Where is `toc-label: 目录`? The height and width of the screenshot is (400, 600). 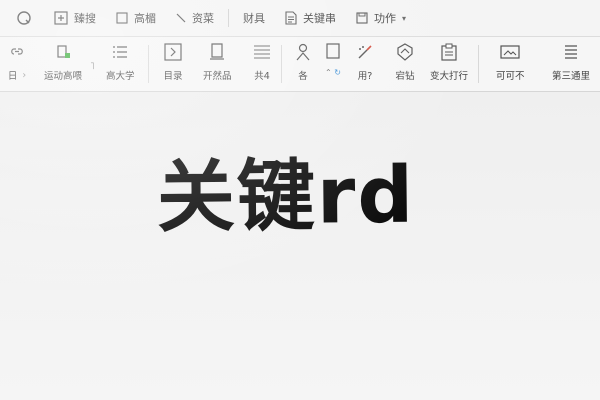
toc-label: 目录 is located at coordinates (173, 76).